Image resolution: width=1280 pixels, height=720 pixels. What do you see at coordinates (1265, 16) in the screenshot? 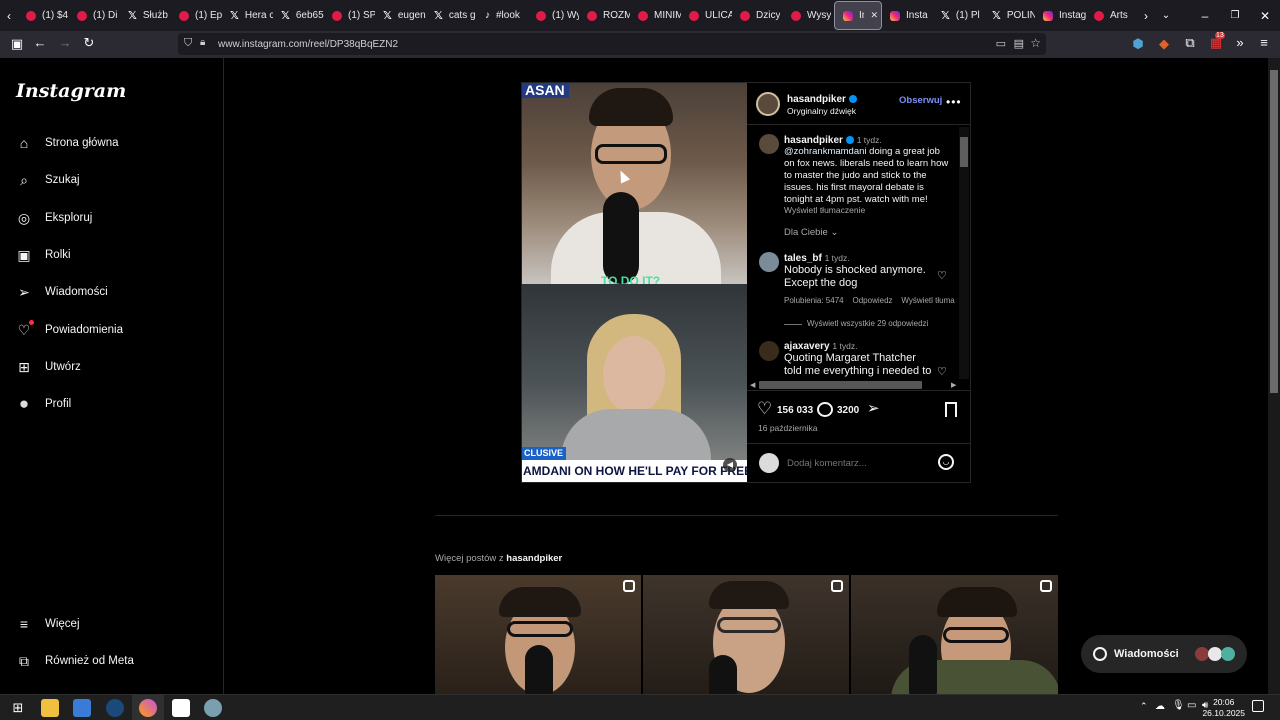
I see `close-window-button: ✕` at bounding box center [1265, 16].